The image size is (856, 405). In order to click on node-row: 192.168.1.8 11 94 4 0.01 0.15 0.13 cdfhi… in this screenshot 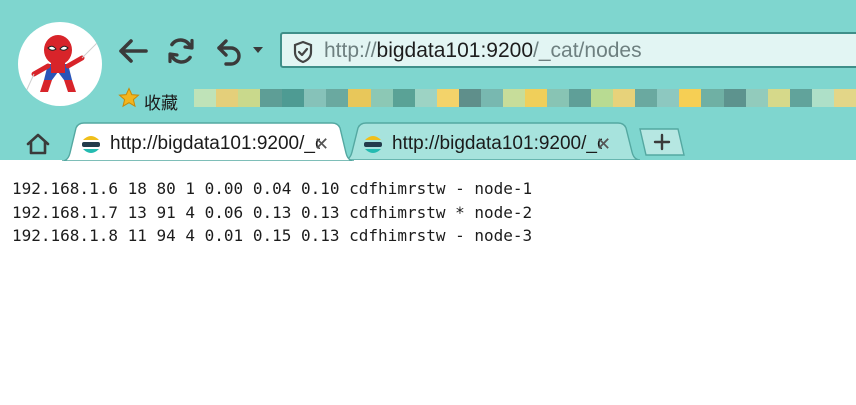, I will do `click(272, 235)`.